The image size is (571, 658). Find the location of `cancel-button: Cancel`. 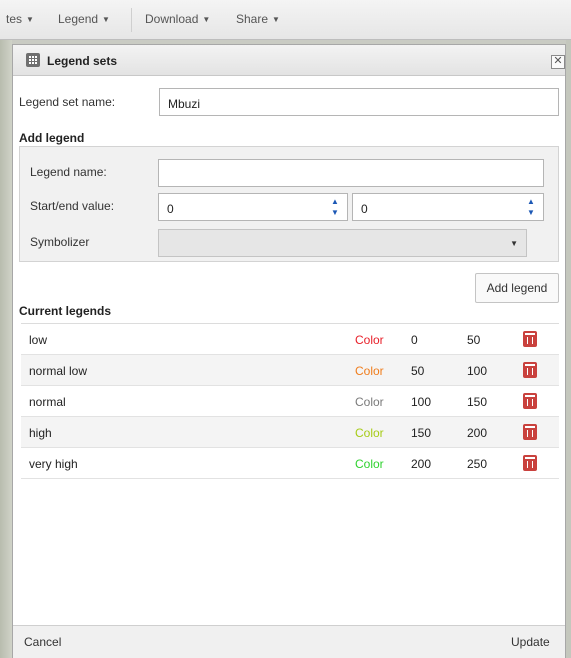

cancel-button: Cancel is located at coordinates (42, 642).